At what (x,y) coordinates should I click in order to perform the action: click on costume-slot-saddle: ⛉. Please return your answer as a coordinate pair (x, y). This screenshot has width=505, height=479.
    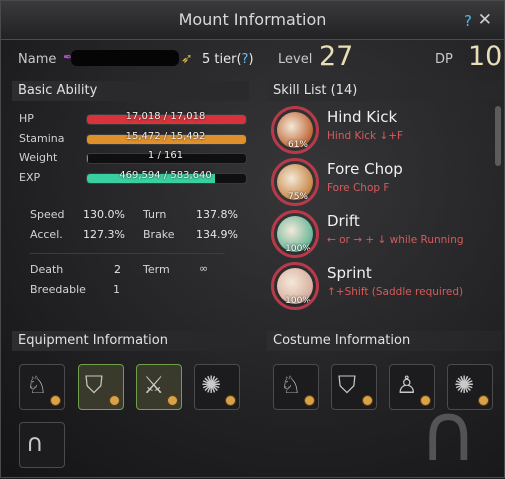
    Looking at the image, I should click on (354, 387).